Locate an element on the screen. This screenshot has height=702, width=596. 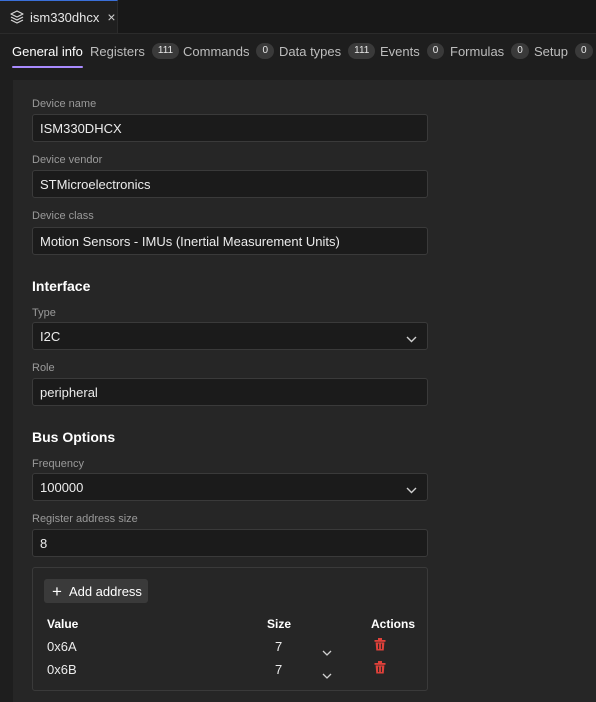
editor-tab-strip: ism330dhcx × is located at coordinates (298, 17).